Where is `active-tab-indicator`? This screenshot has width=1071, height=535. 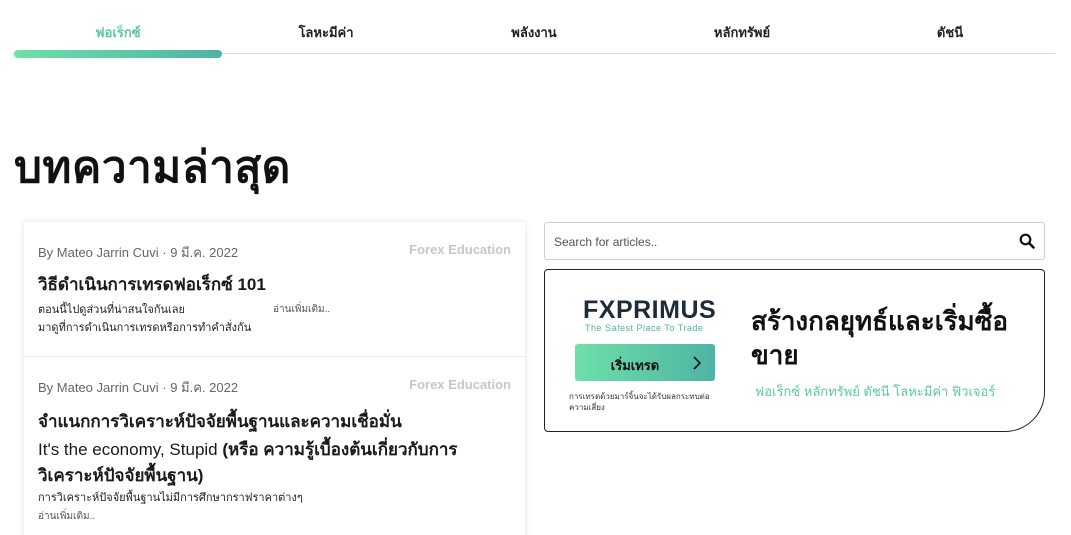 active-tab-indicator is located at coordinates (118, 54).